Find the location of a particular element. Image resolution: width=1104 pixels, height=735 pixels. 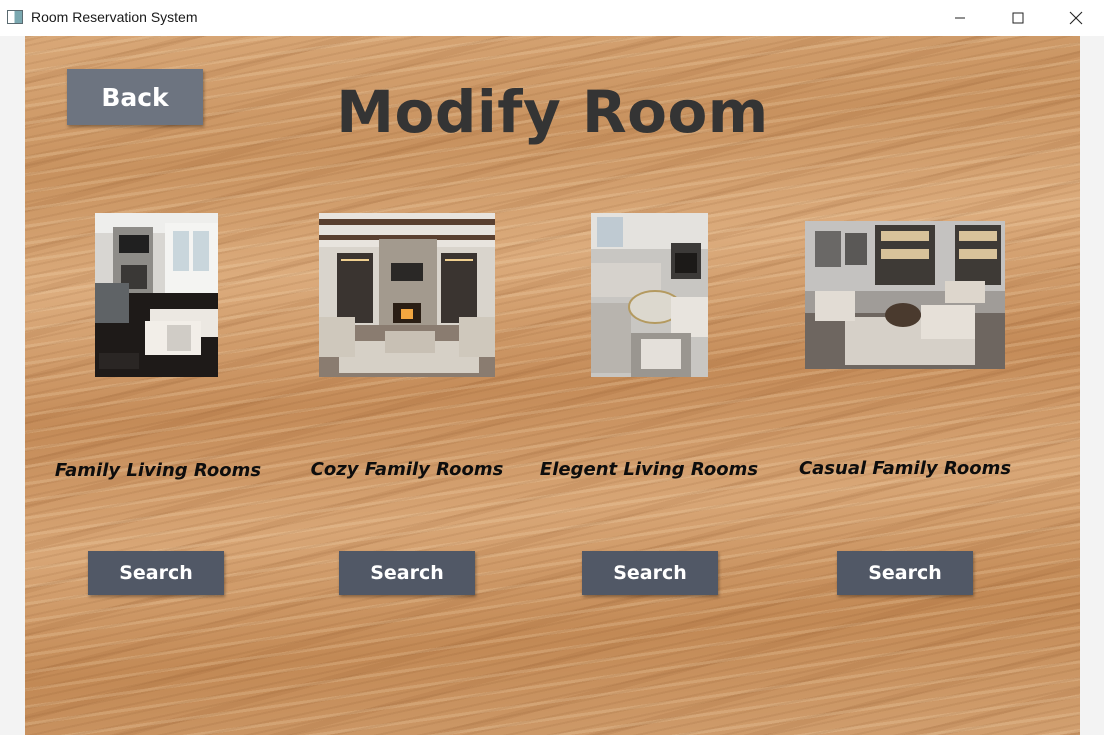

room-label-elegent-living: Elegent Living Rooms is located at coordinates (649, 469).